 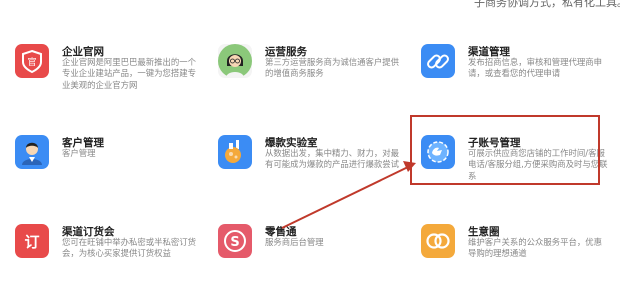 I want to click on app-card-channel-order-fair: 订 渠道订货会 您可在旺铺中举办私密或半私密订货会，为核心买家提供订货权益, so click(x=110, y=259).